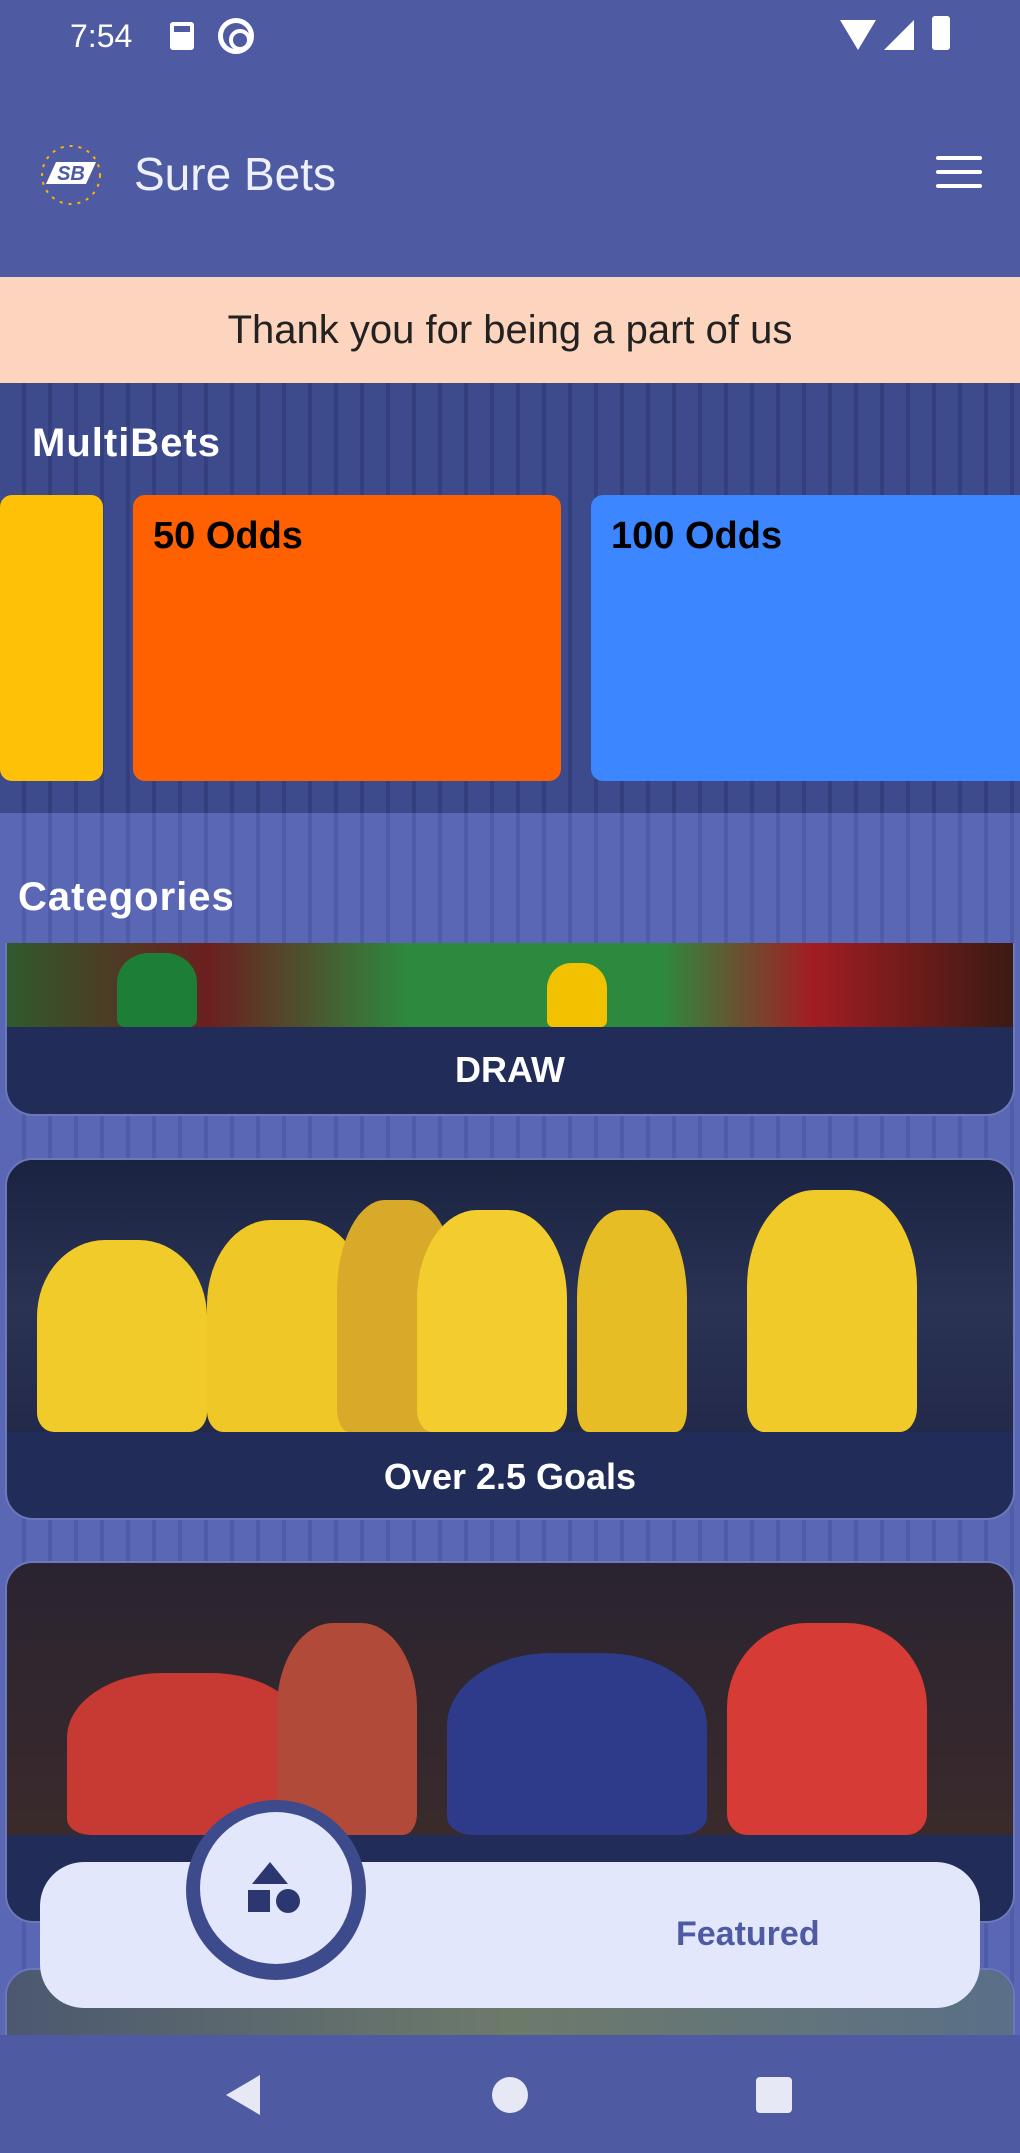 The width and height of the screenshot is (1020, 2153). Describe the element at coordinates (697, 536) in the screenshot. I see `odds-card-label: 100 Odds` at that location.